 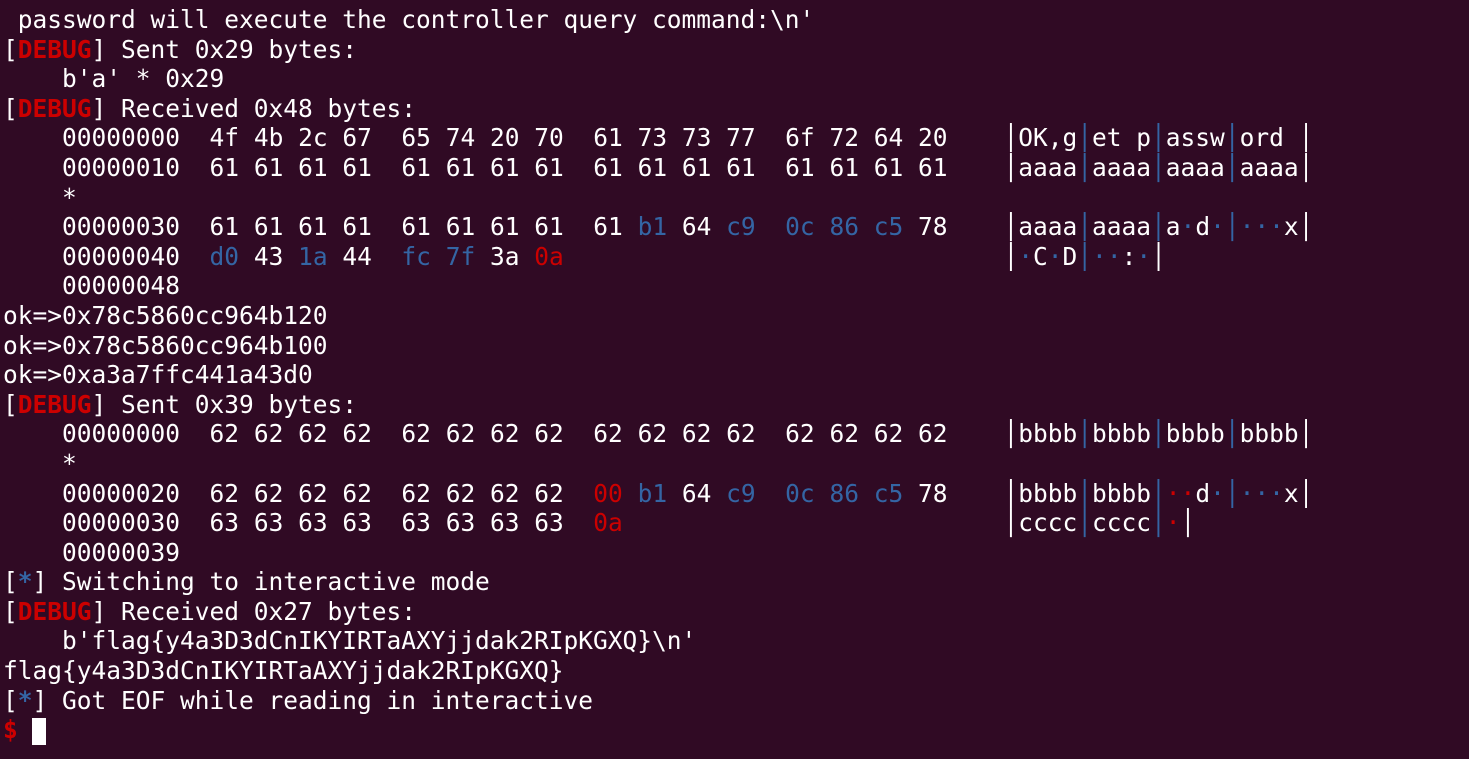 I want to click on hex-byte: 3a, so click(x=504, y=256).